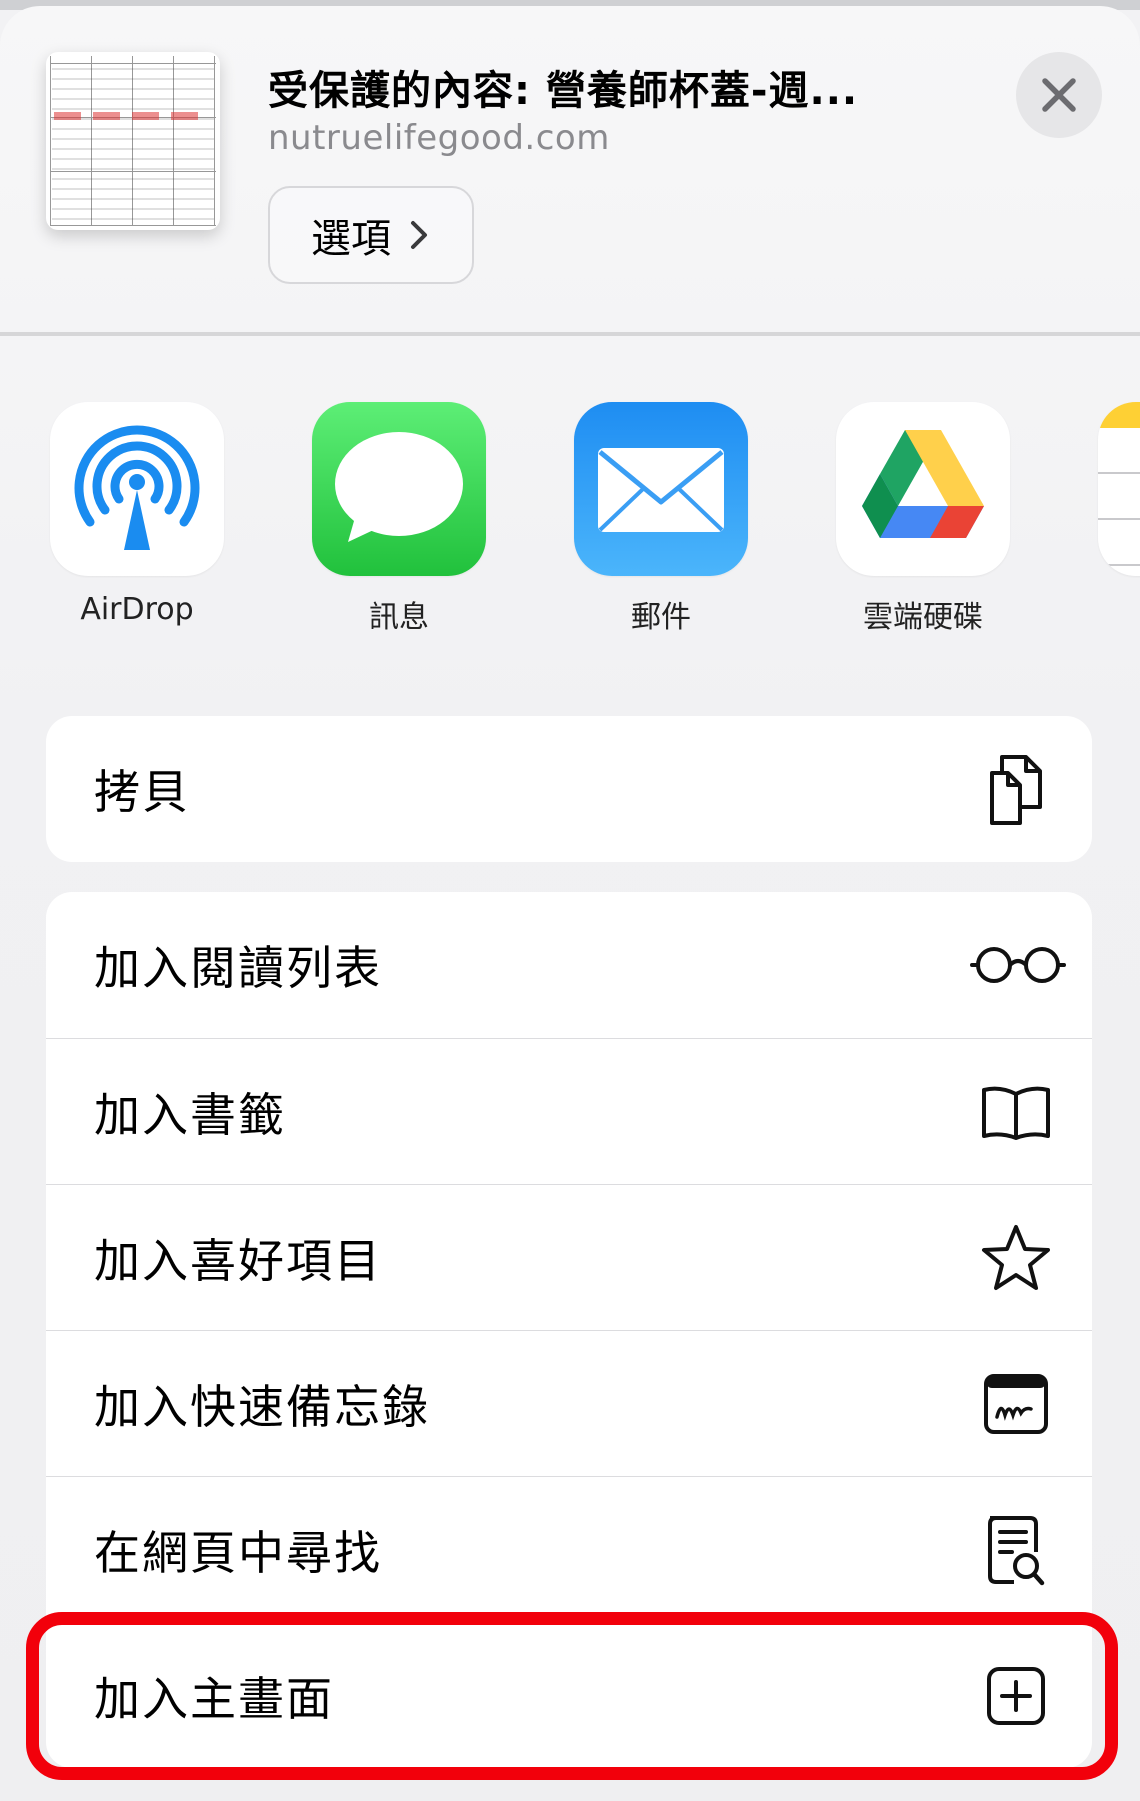  Describe the element at coordinates (569, 1111) in the screenshot. I see `action-add-bookmark: 加入書籤` at that location.